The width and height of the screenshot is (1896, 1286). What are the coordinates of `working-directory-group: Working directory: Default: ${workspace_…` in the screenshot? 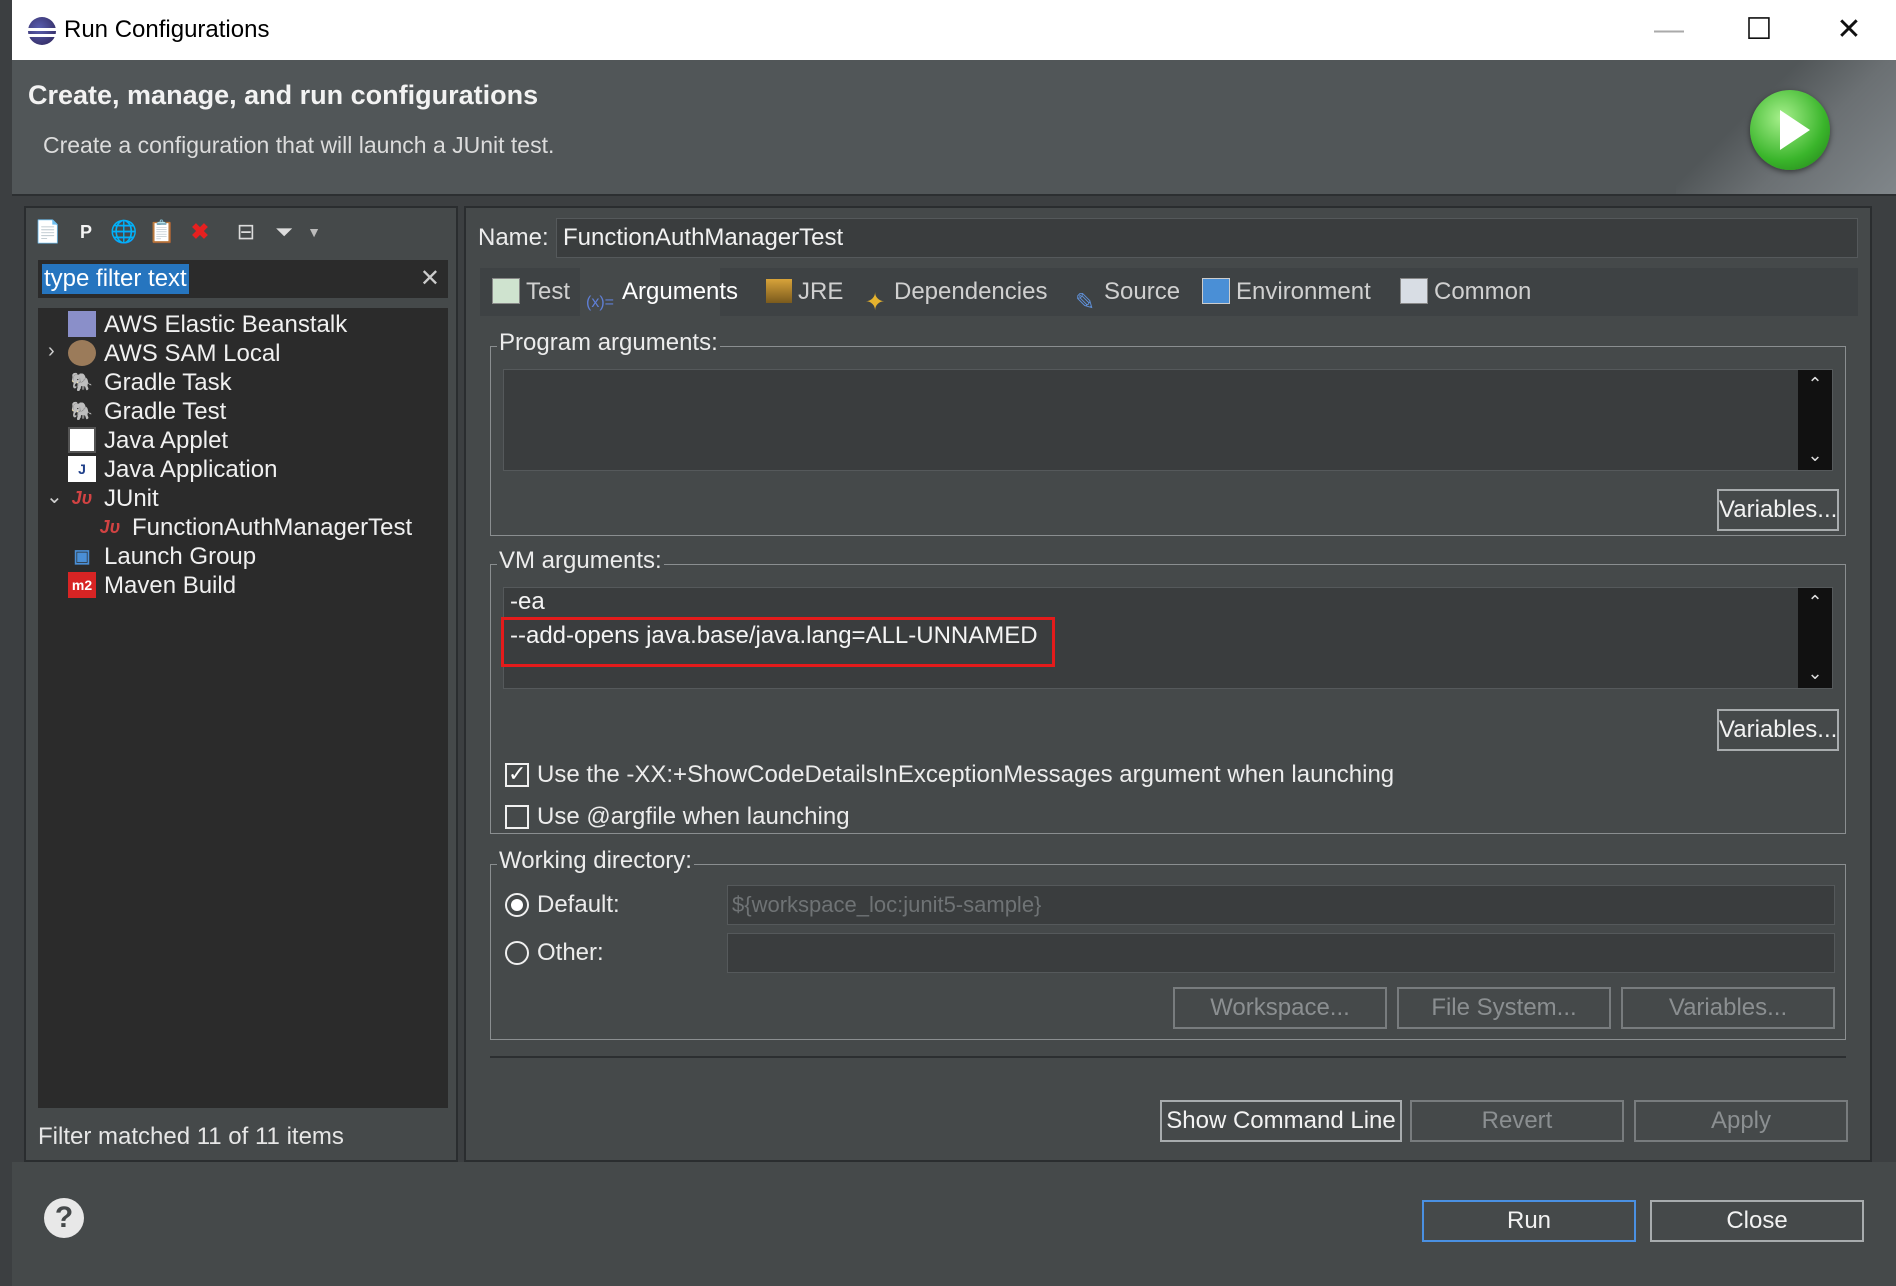 It's located at (1168, 943).